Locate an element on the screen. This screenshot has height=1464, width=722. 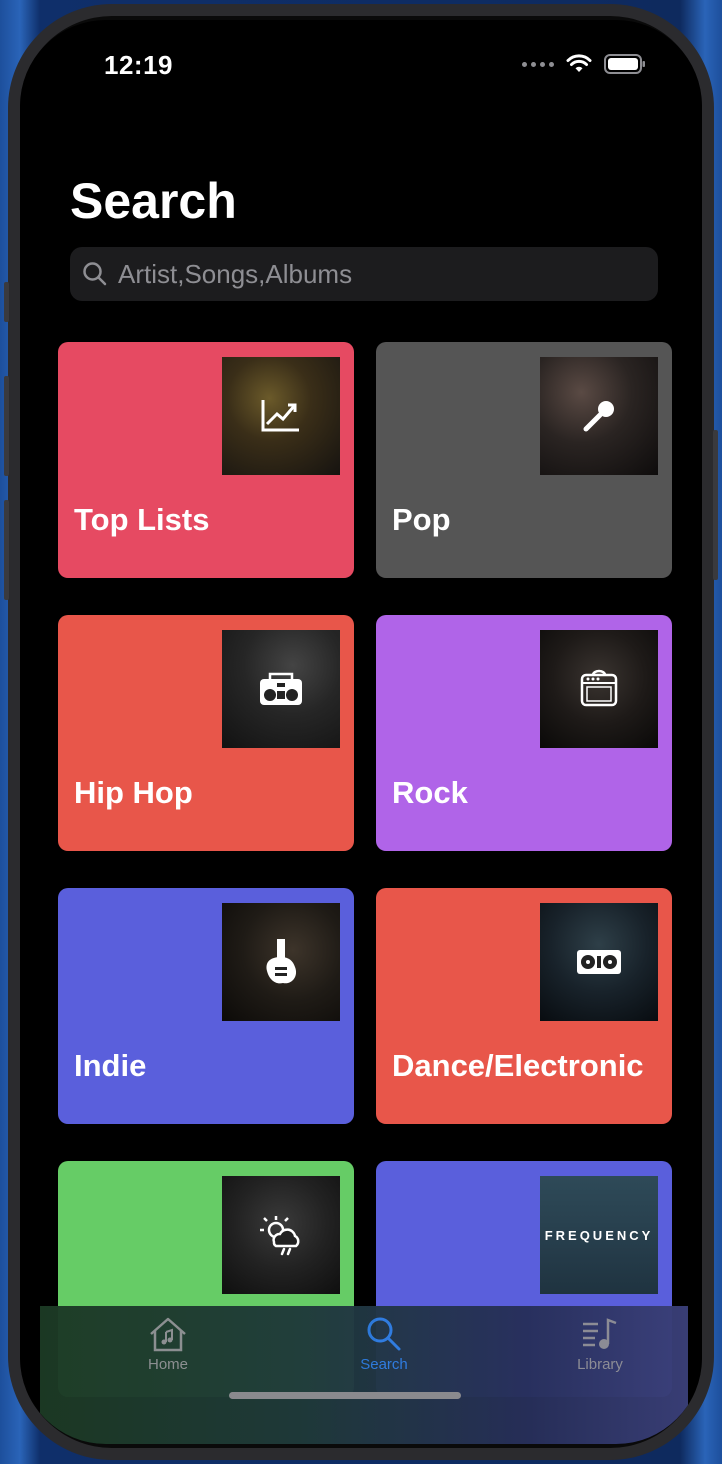
page-title: Search is located at coordinates (153, 201).